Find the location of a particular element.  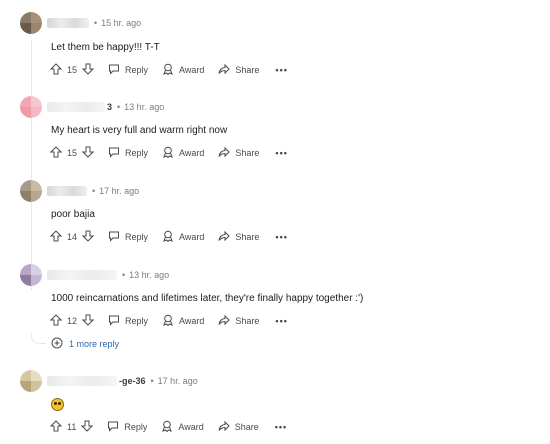

comment-actions: 12 Reply Award Share ••• is located at coordinates (168, 321).